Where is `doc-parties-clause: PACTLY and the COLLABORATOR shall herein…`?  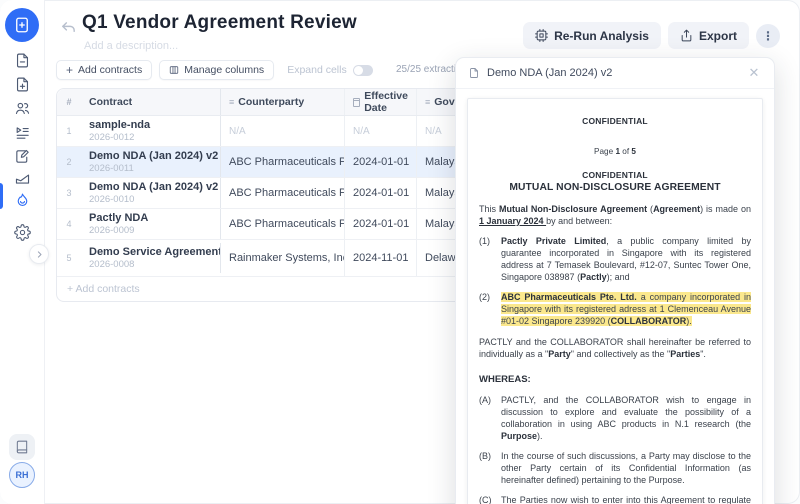 doc-parties-clause: PACTLY and the COLLABORATOR shall herein… is located at coordinates (615, 348).